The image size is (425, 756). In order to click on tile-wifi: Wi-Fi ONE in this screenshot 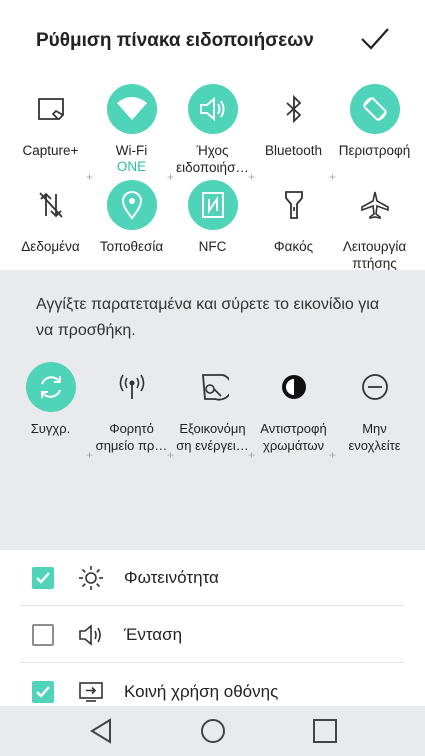, I will do `click(131, 129)`.